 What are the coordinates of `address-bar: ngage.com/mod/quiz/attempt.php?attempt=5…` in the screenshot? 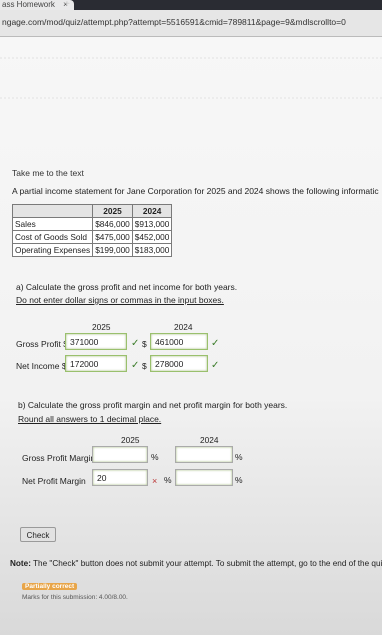 It's located at (191, 23).